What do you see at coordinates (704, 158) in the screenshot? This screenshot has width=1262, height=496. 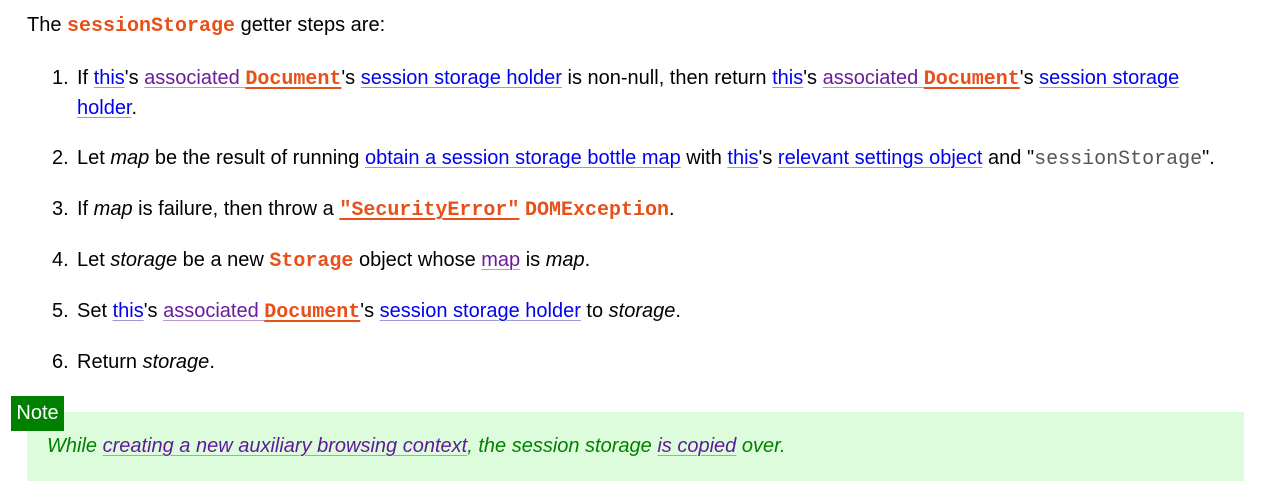 I see `text: with` at bounding box center [704, 158].